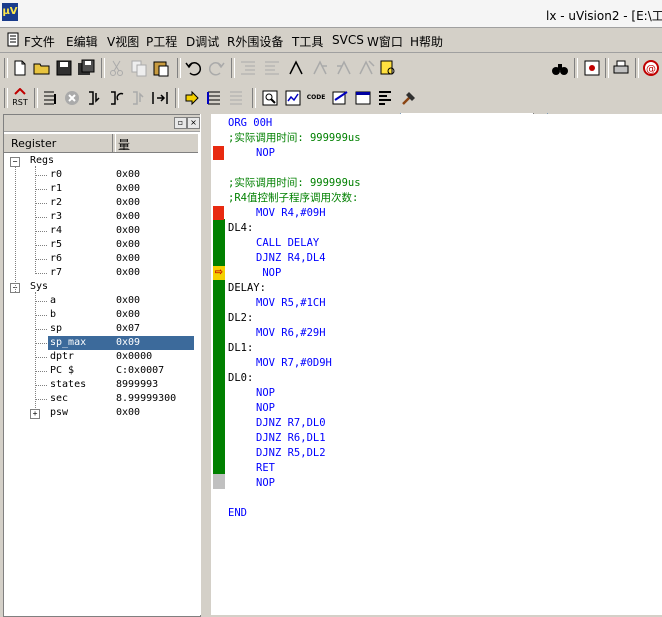 The width and height of the screenshot is (662, 617). What do you see at coordinates (240, 228) in the screenshot?
I see `code-label-line: DL4:` at bounding box center [240, 228].